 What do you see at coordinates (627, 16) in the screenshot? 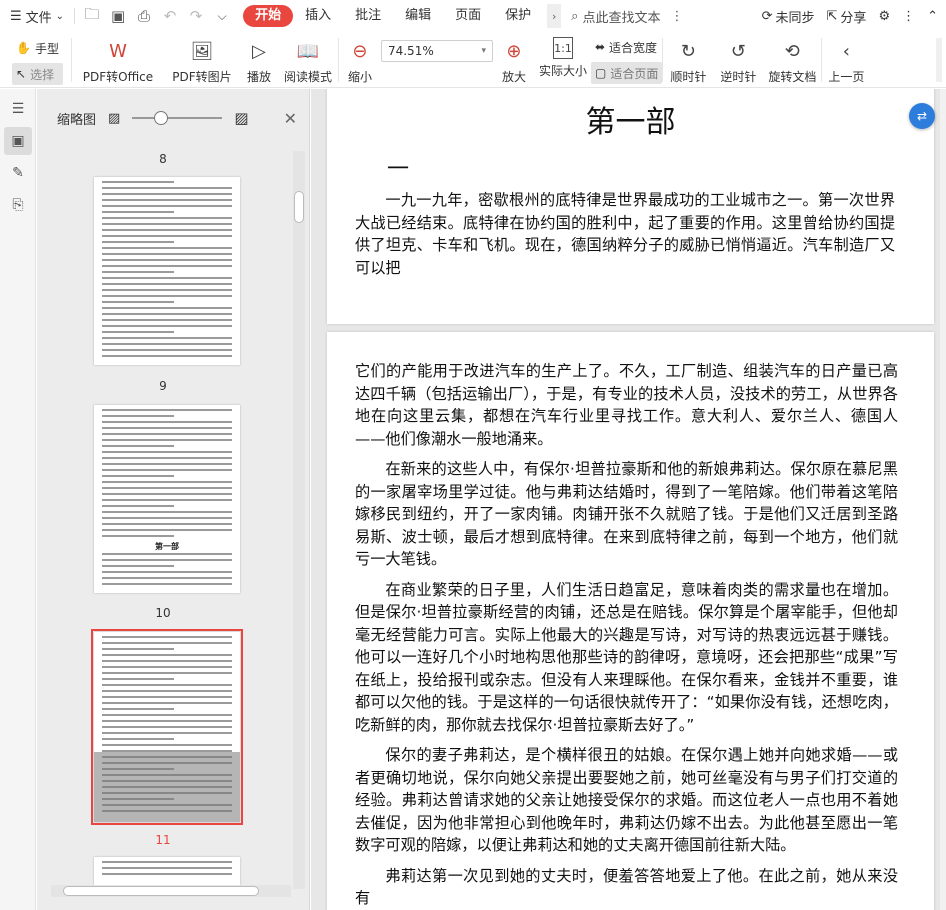
I see `search-box: ⌕ 点此查找文本 ⋮` at bounding box center [627, 16].